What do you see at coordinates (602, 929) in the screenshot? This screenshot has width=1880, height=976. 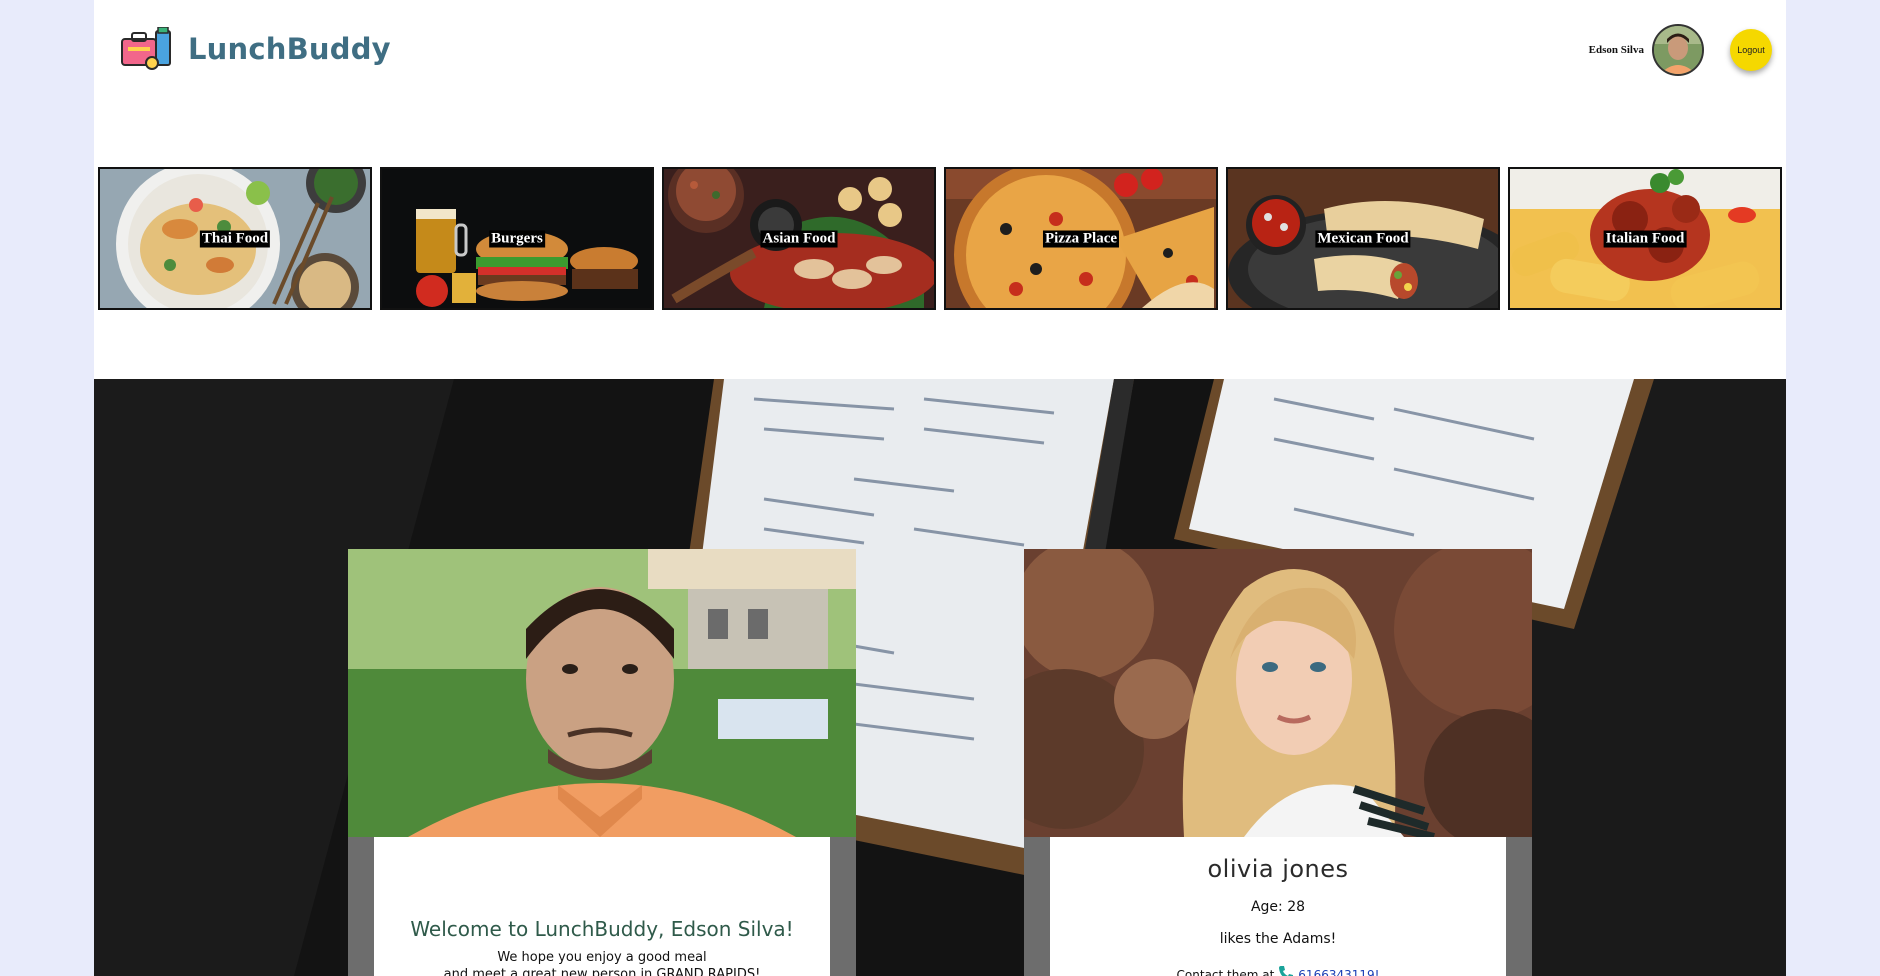 I see `welcome-title: Welcome to LunchBuddy, Edson Silva!` at bounding box center [602, 929].